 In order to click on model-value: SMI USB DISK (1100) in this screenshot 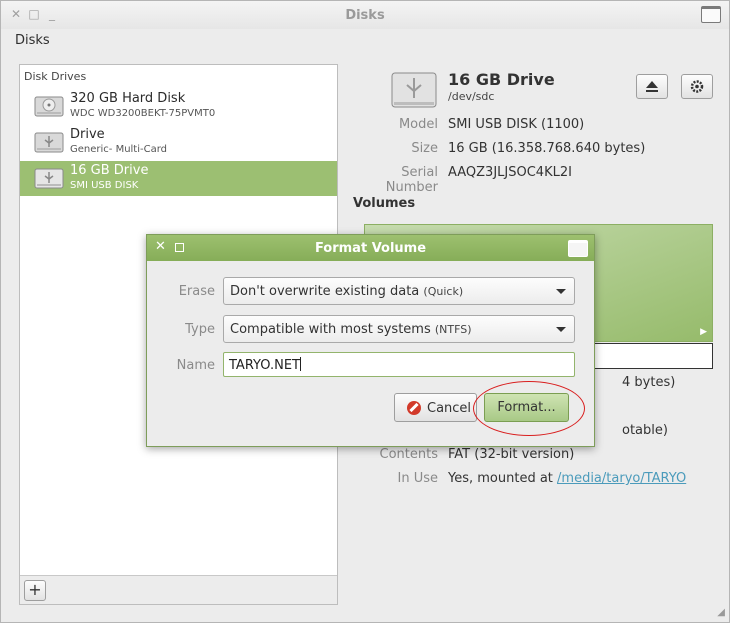, I will do `click(516, 124)`.